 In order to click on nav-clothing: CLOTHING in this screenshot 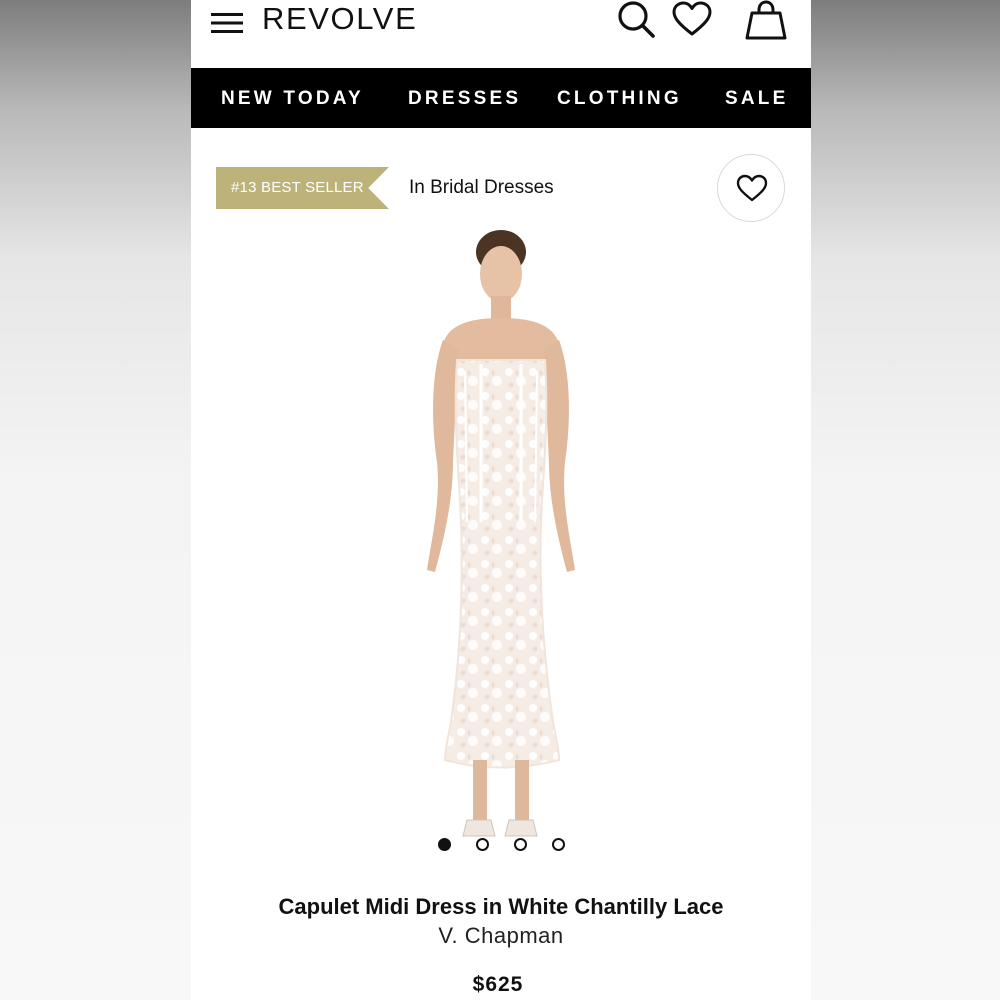, I will do `click(619, 98)`.